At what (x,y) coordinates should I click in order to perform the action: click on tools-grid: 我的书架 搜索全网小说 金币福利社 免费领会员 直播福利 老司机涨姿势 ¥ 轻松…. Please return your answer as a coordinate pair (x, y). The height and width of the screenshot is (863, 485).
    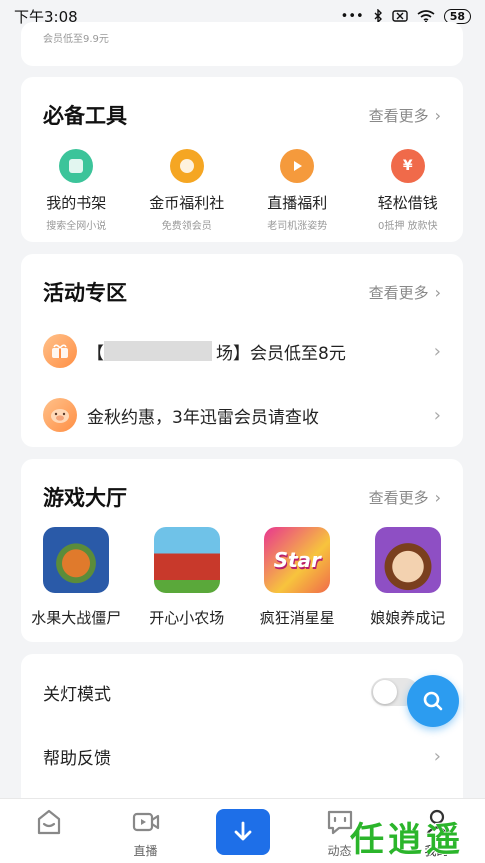
    Looking at the image, I should click on (242, 190).